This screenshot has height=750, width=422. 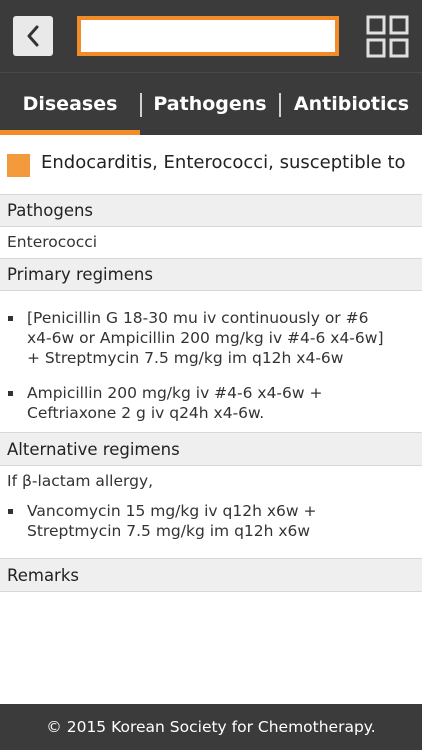 I want to click on menu-grid-button, so click(x=388, y=37).